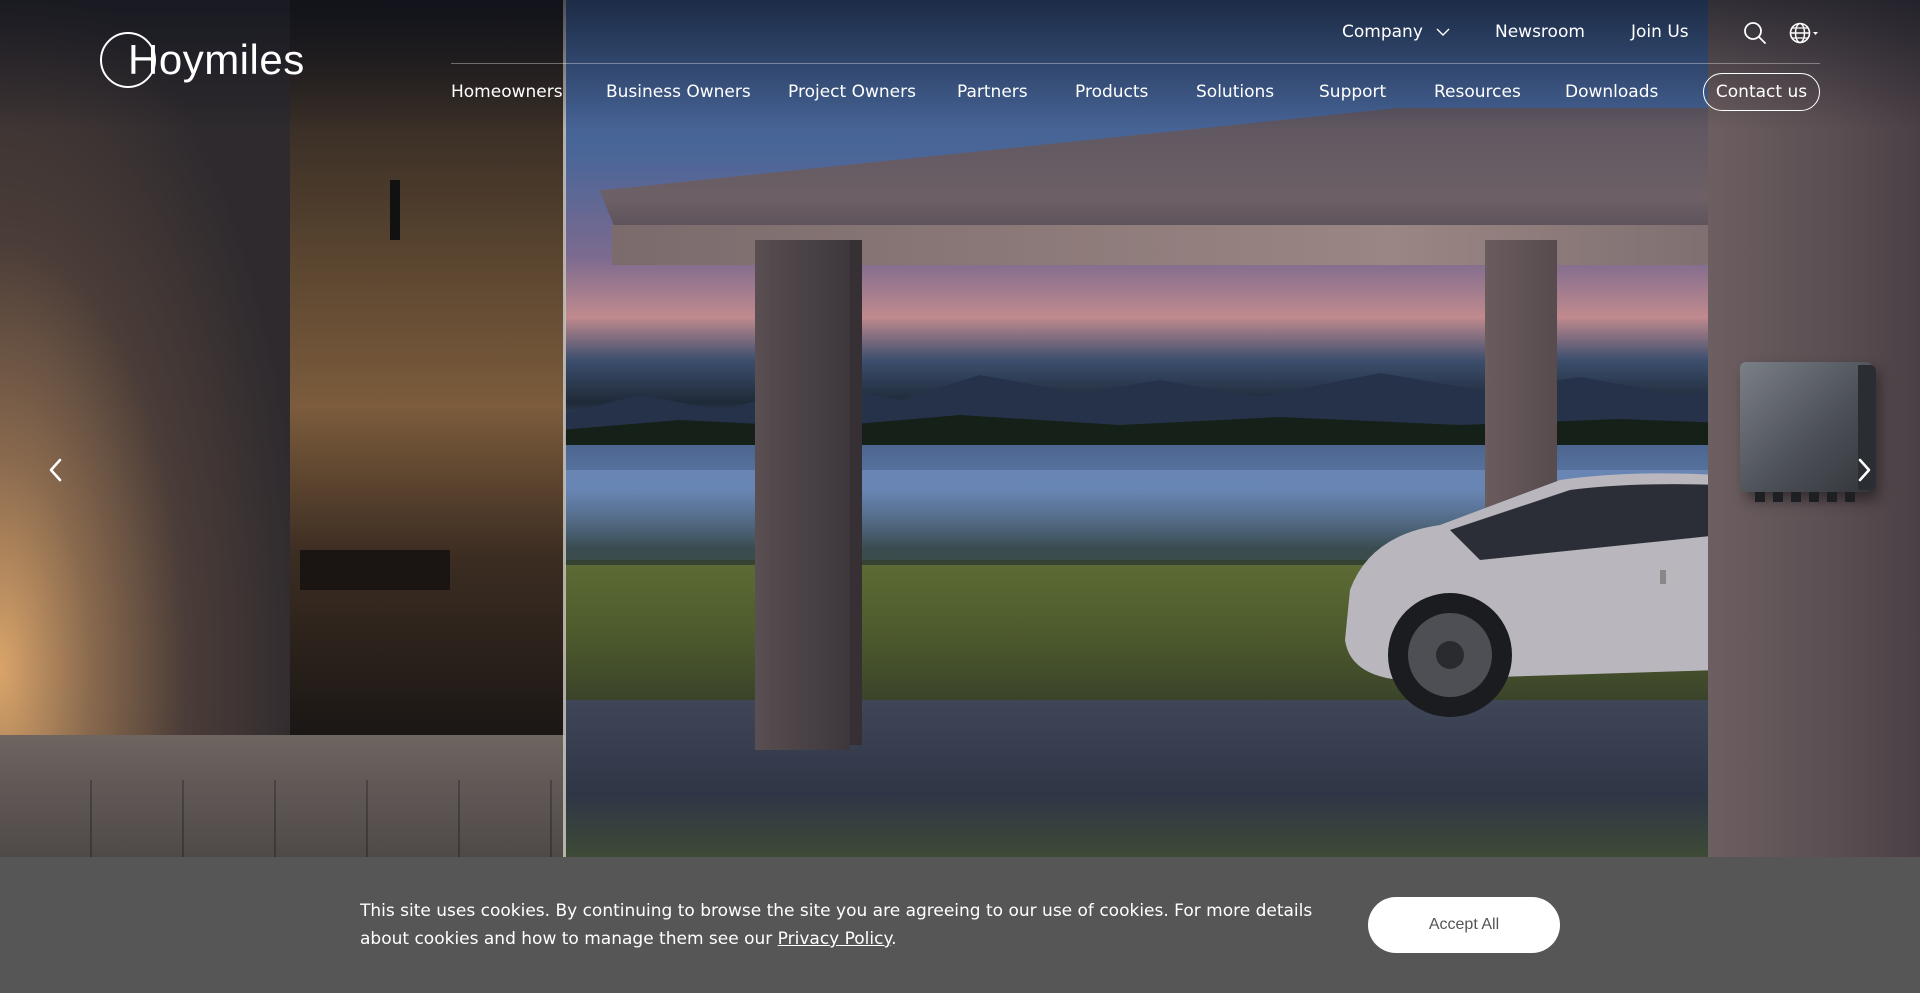 Image resolution: width=1920 pixels, height=993 pixels. I want to click on carport-pillar, so click(802, 495).